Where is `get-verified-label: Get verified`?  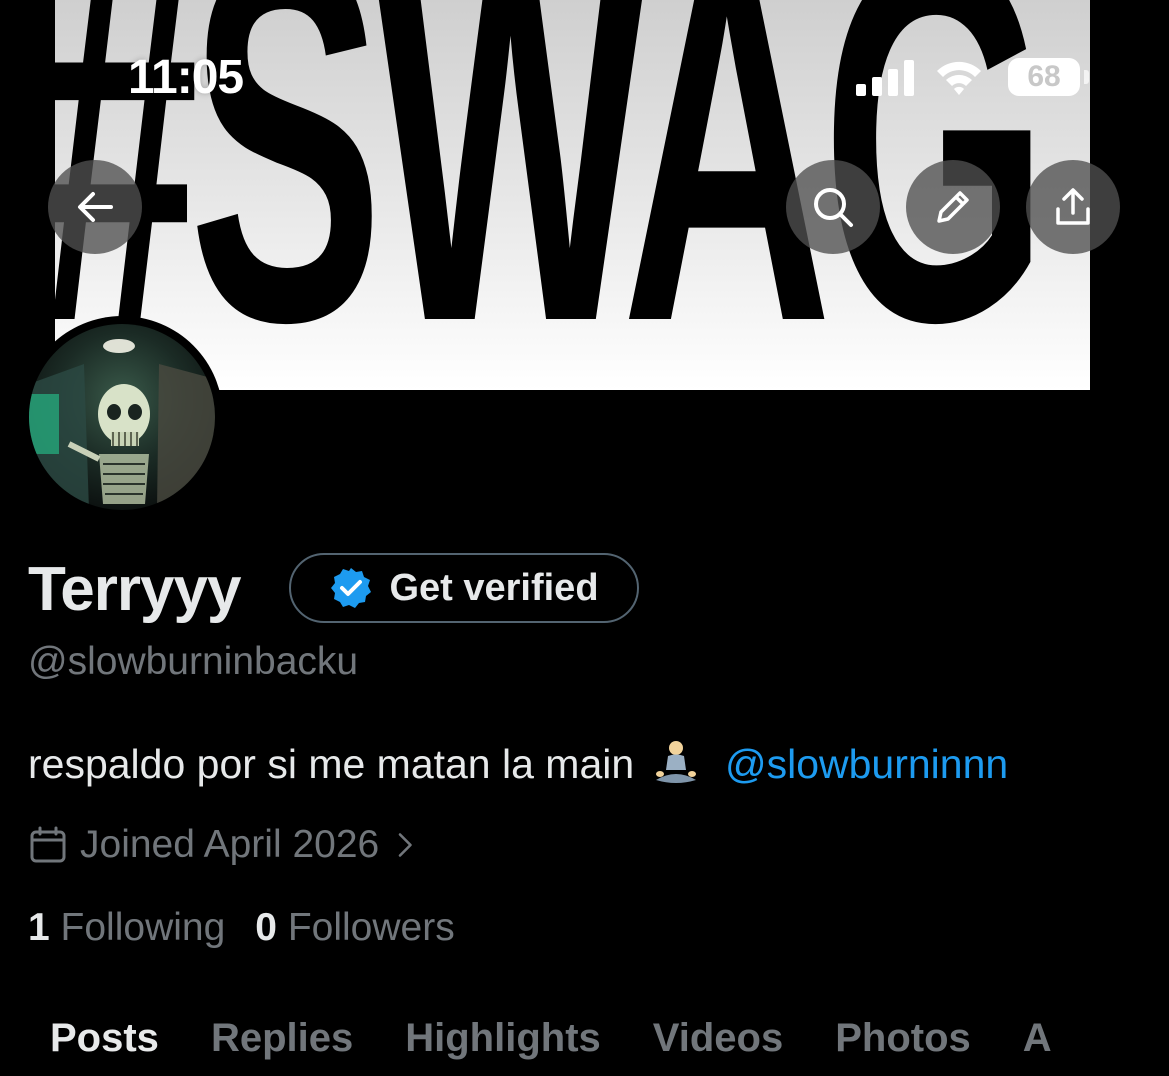 get-verified-label: Get verified is located at coordinates (494, 587).